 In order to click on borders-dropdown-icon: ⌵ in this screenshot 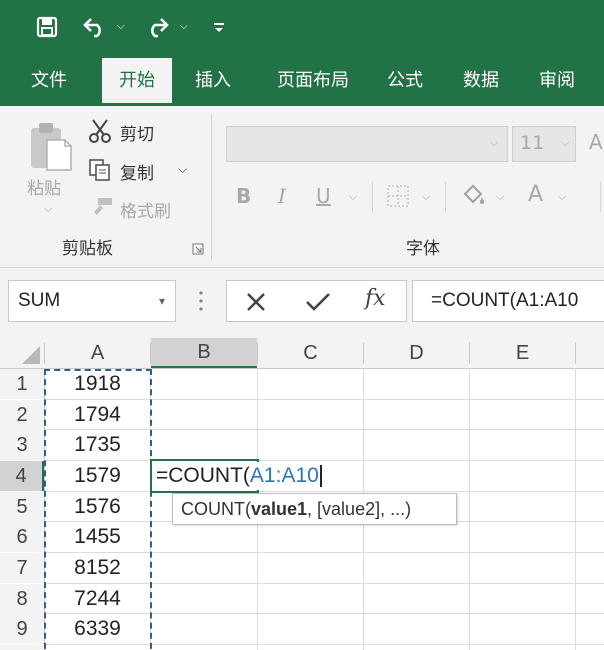, I will do `click(426, 197)`.